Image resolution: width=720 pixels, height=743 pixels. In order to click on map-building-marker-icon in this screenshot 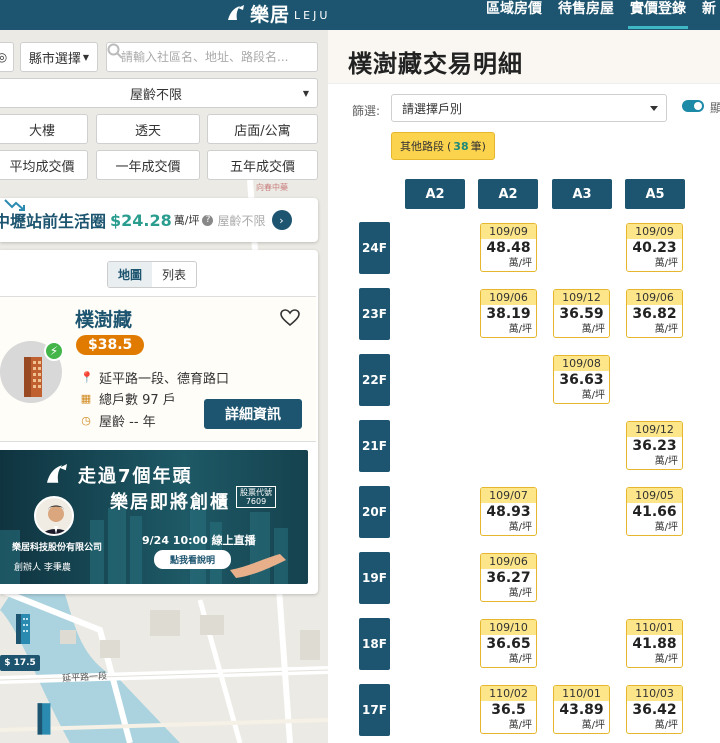, I will do `click(23, 630)`.